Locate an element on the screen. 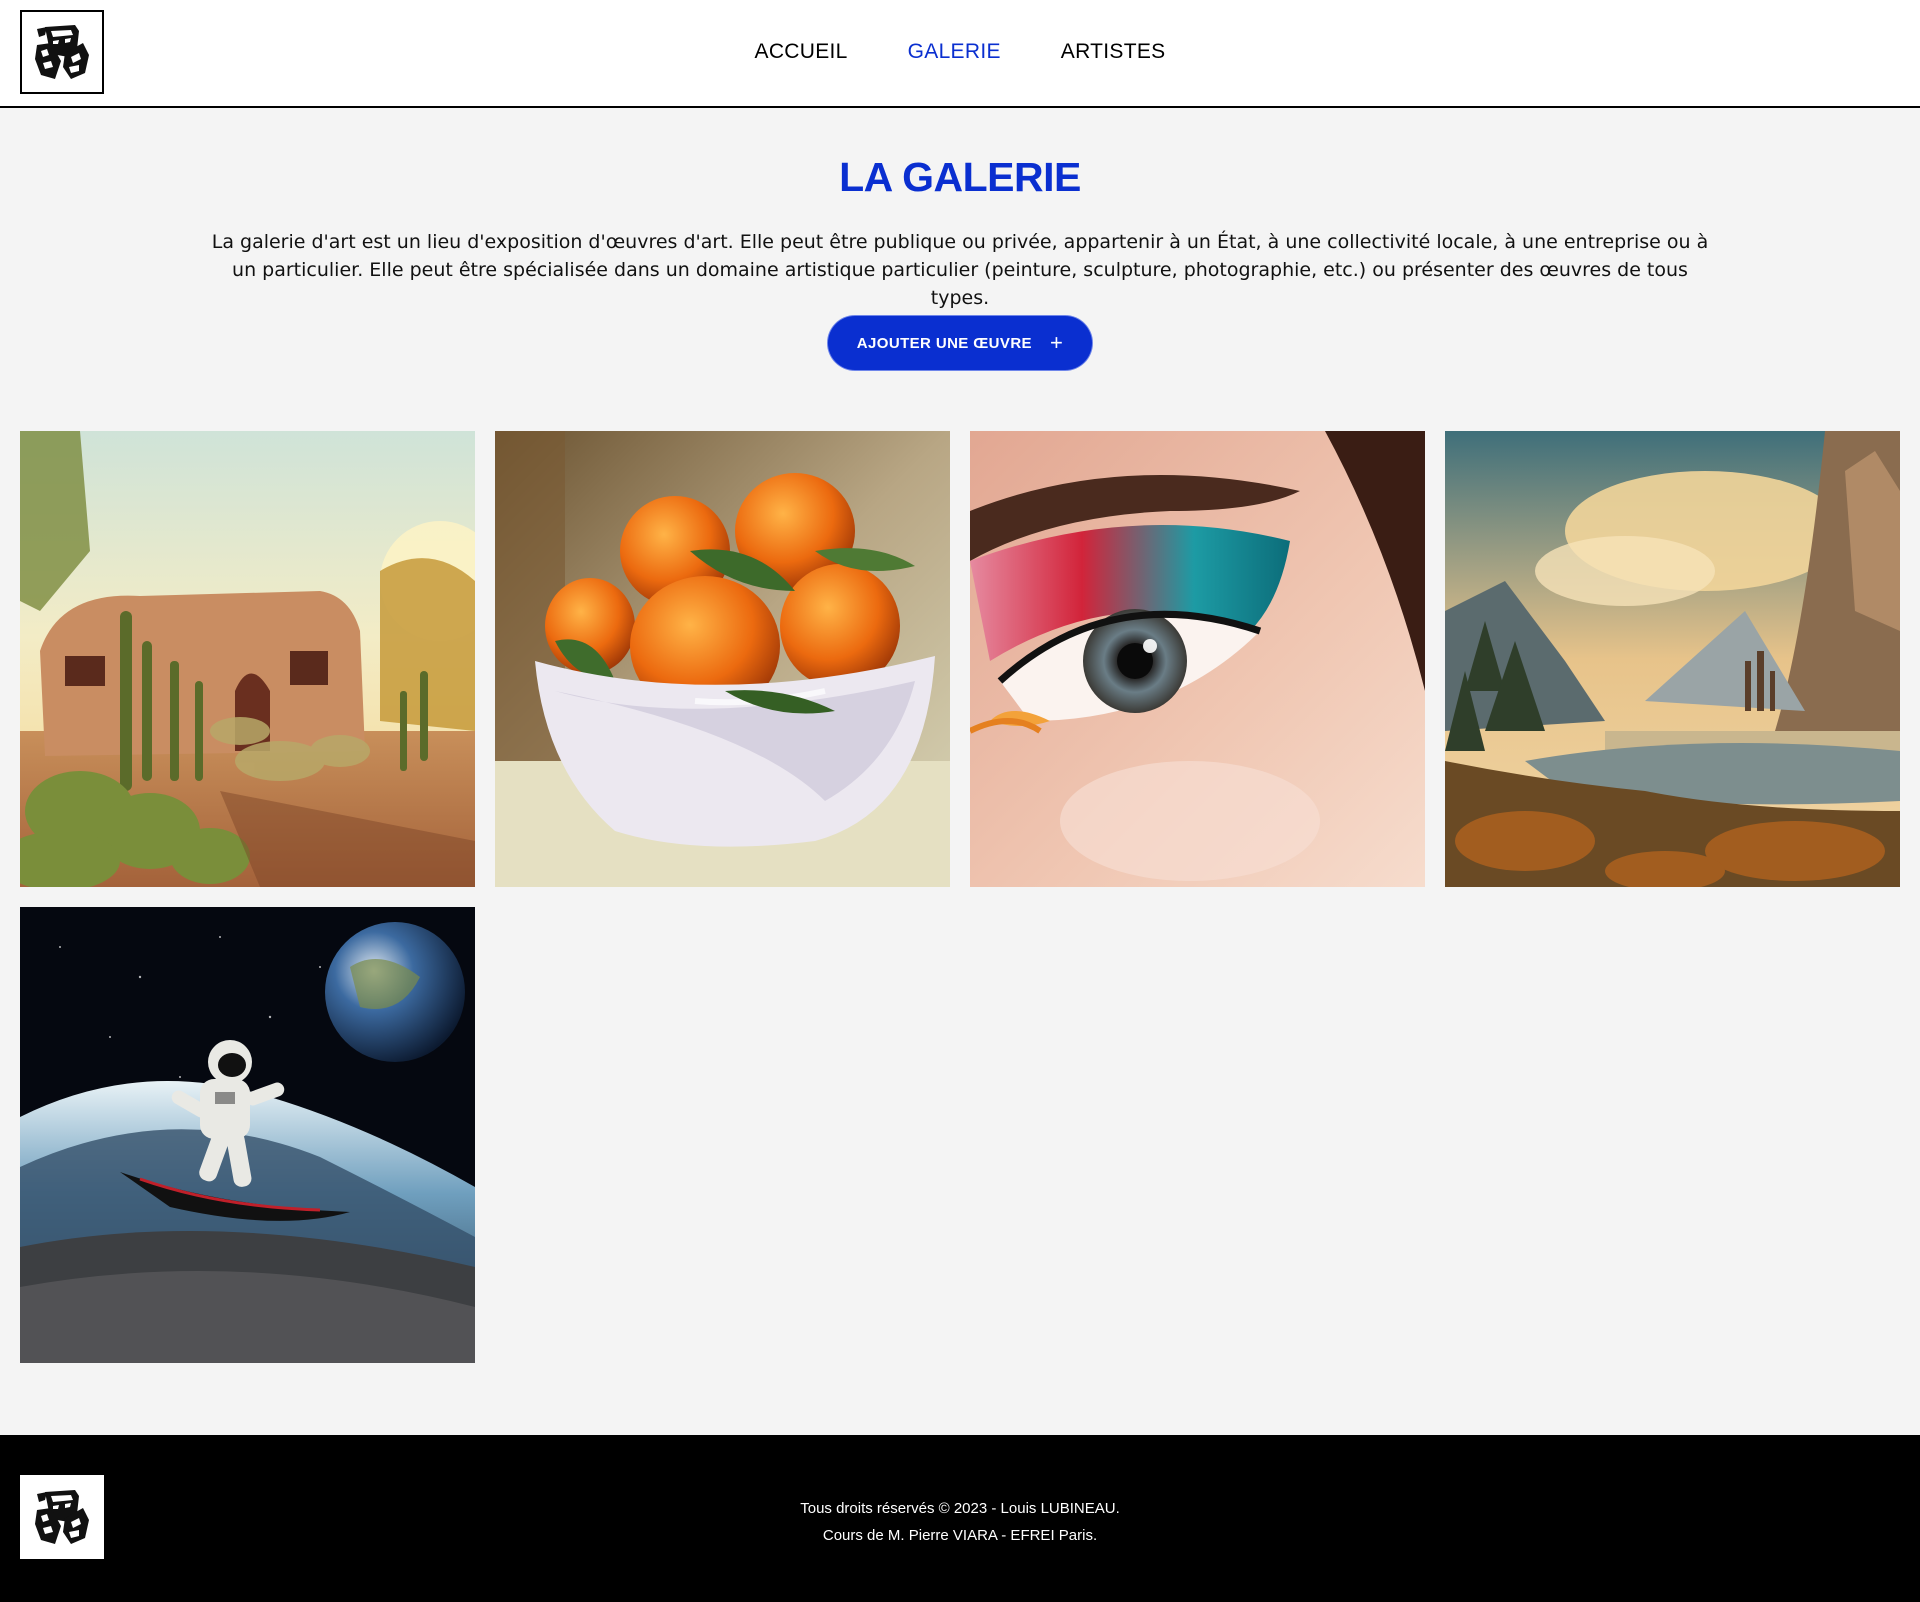 This screenshot has height=1602, width=1920. artwork-mountain-landscape is located at coordinates (1672, 659).